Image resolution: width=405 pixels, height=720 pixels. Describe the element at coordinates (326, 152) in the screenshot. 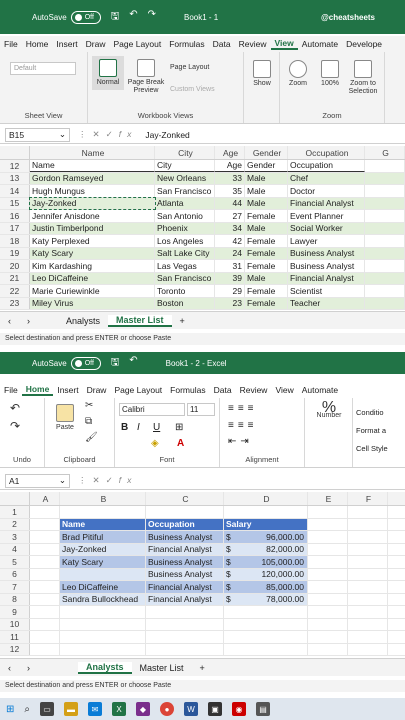

I see `column-header: Occupation` at that location.